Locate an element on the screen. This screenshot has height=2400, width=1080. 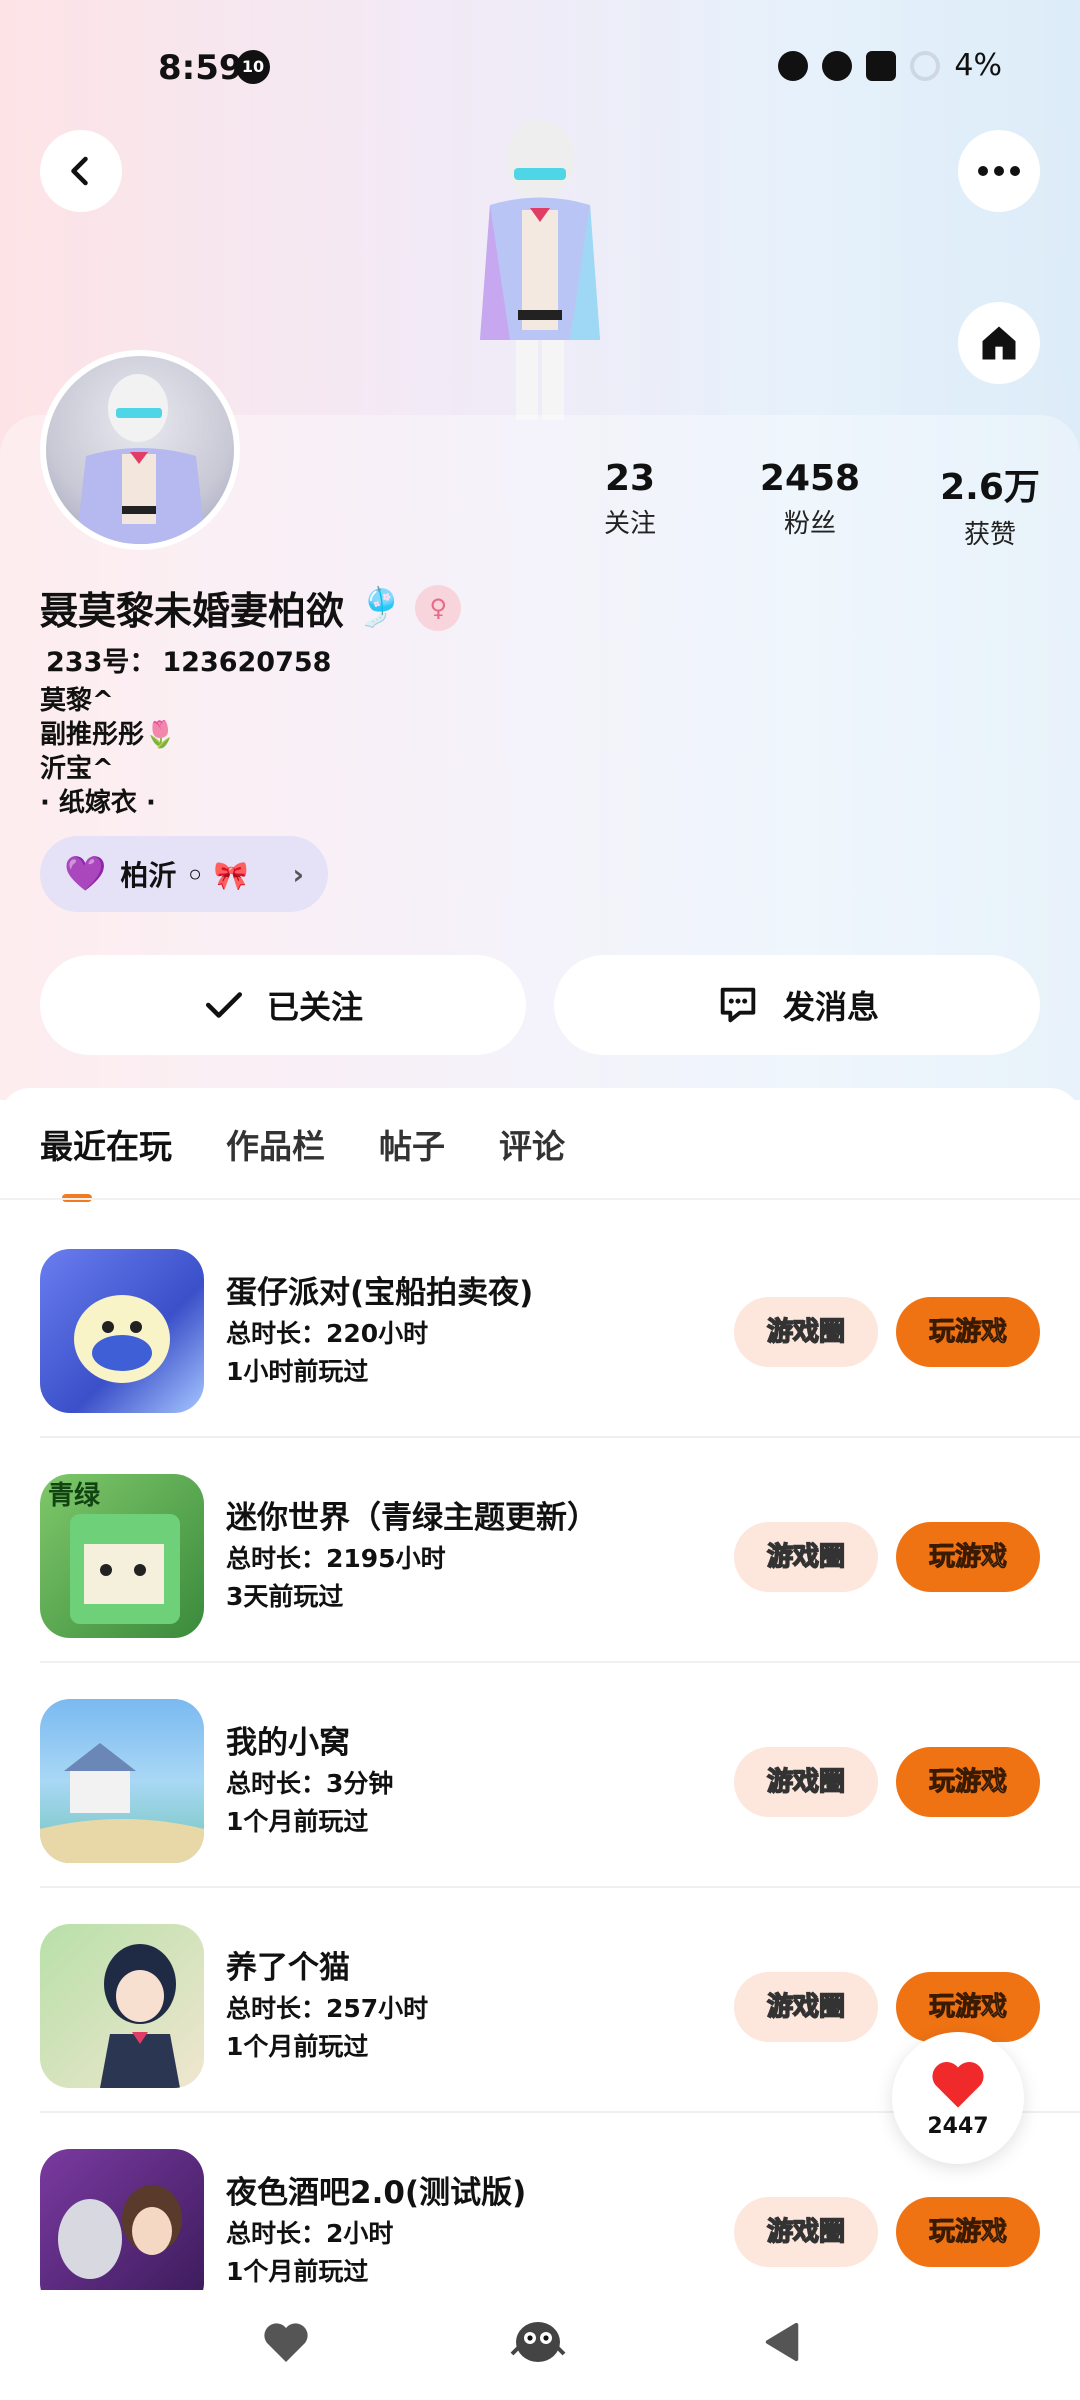
game-title: 养了个猫 is located at coordinates (288, 1968).